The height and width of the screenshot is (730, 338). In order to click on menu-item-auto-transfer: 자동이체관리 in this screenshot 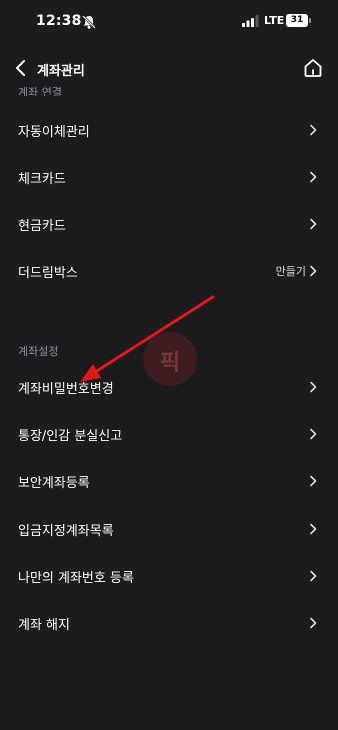, I will do `click(169, 130)`.